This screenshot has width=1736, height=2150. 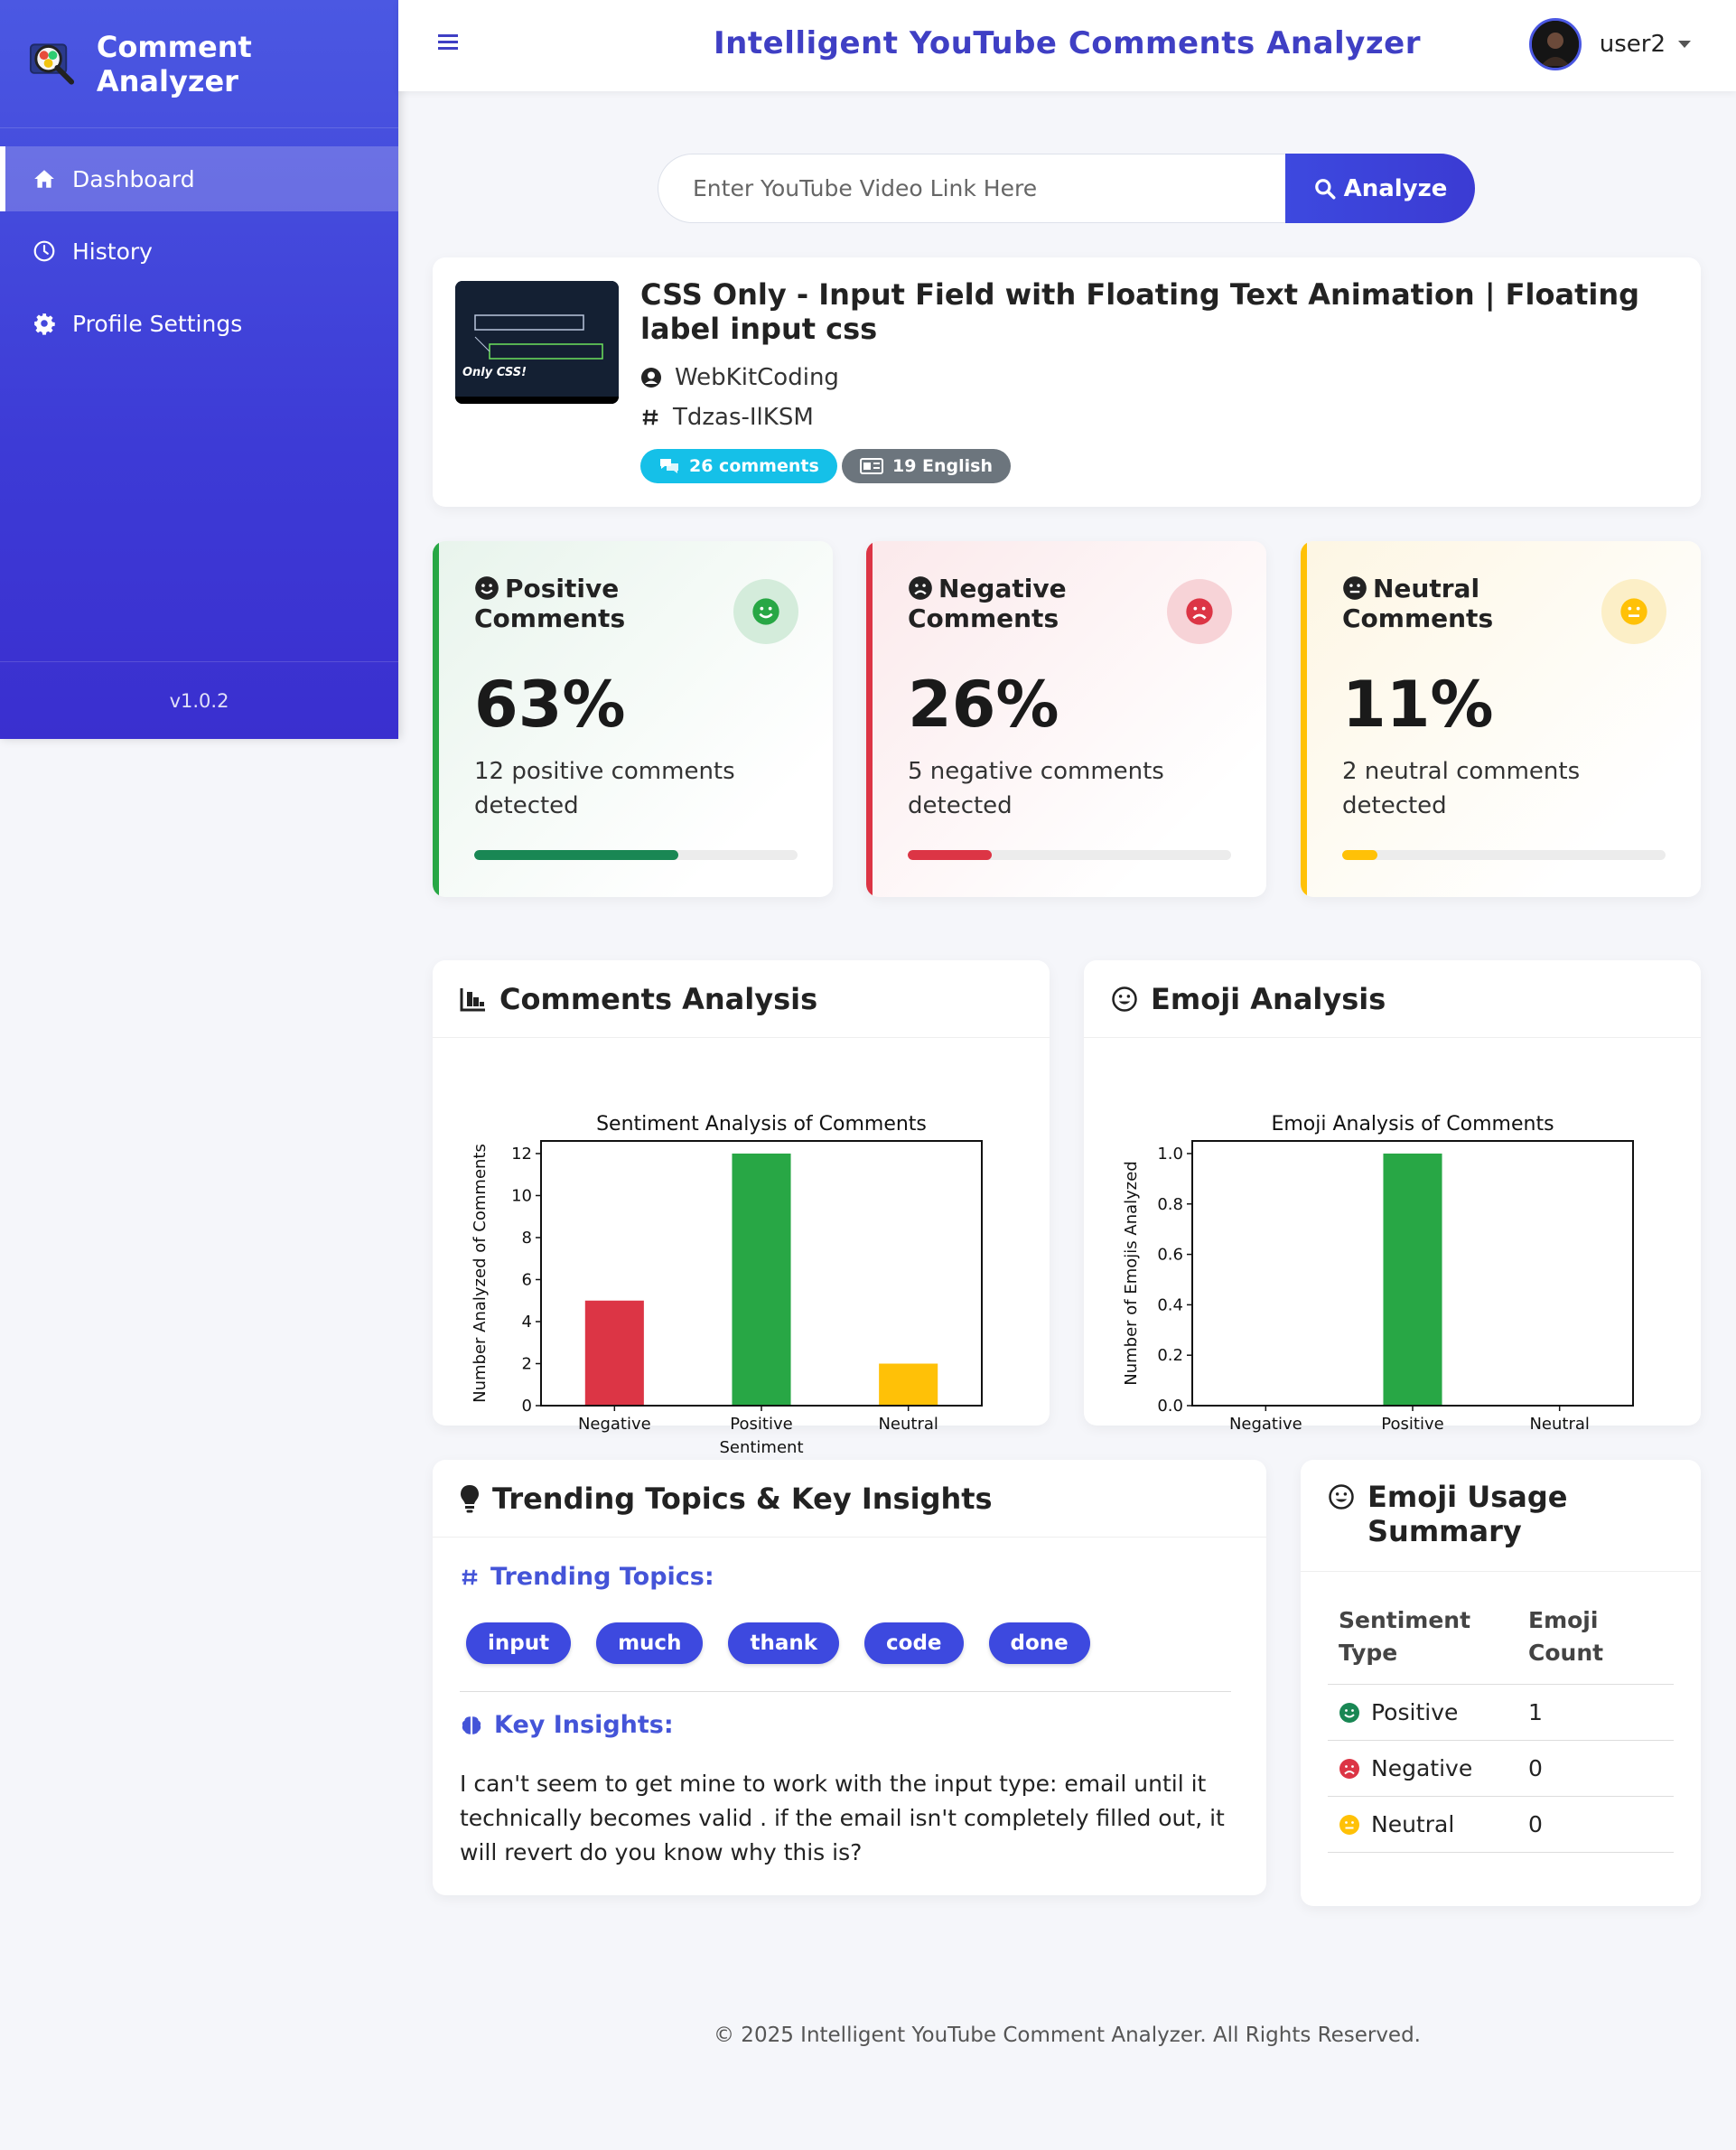 I want to click on y-tick-label: 4, so click(x=527, y=1322).